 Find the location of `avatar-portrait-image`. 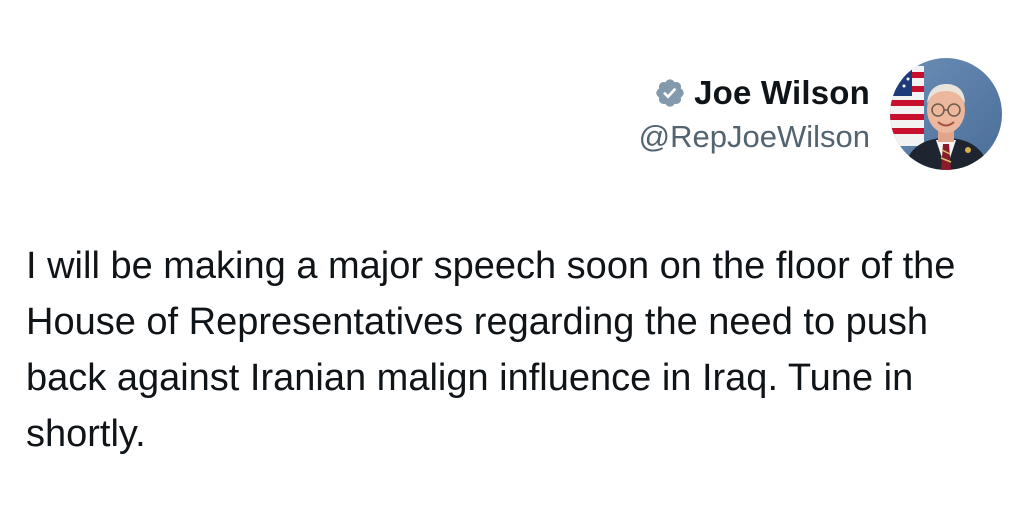

avatar-portrait-image is located at coordinates (946, 114).